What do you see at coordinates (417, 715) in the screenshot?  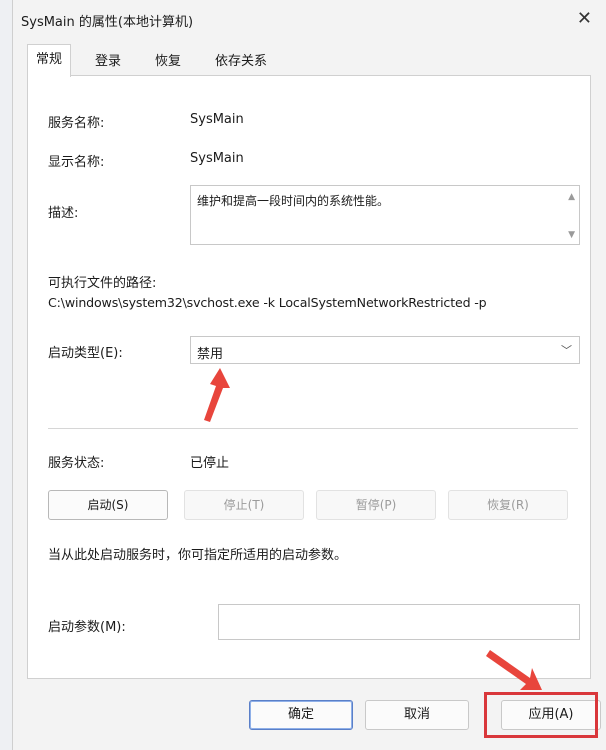 I see `cancel-button: 取消` at bounding box center [417, 715].